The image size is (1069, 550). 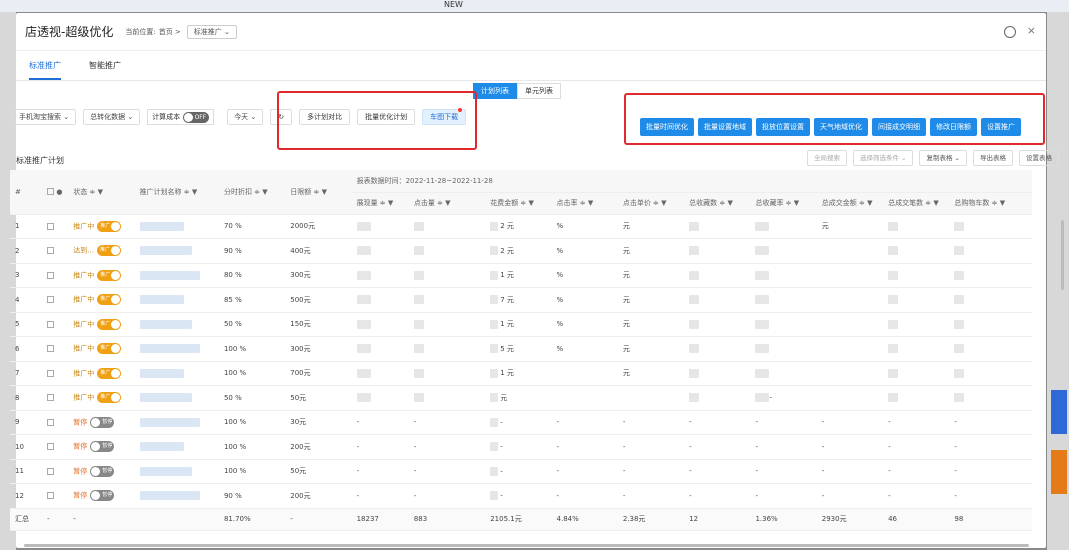 What do you see at coordinates (105, 70) in the screenshot?
I see `tab-smart: 智能推广` at bounding box center [105, 70].